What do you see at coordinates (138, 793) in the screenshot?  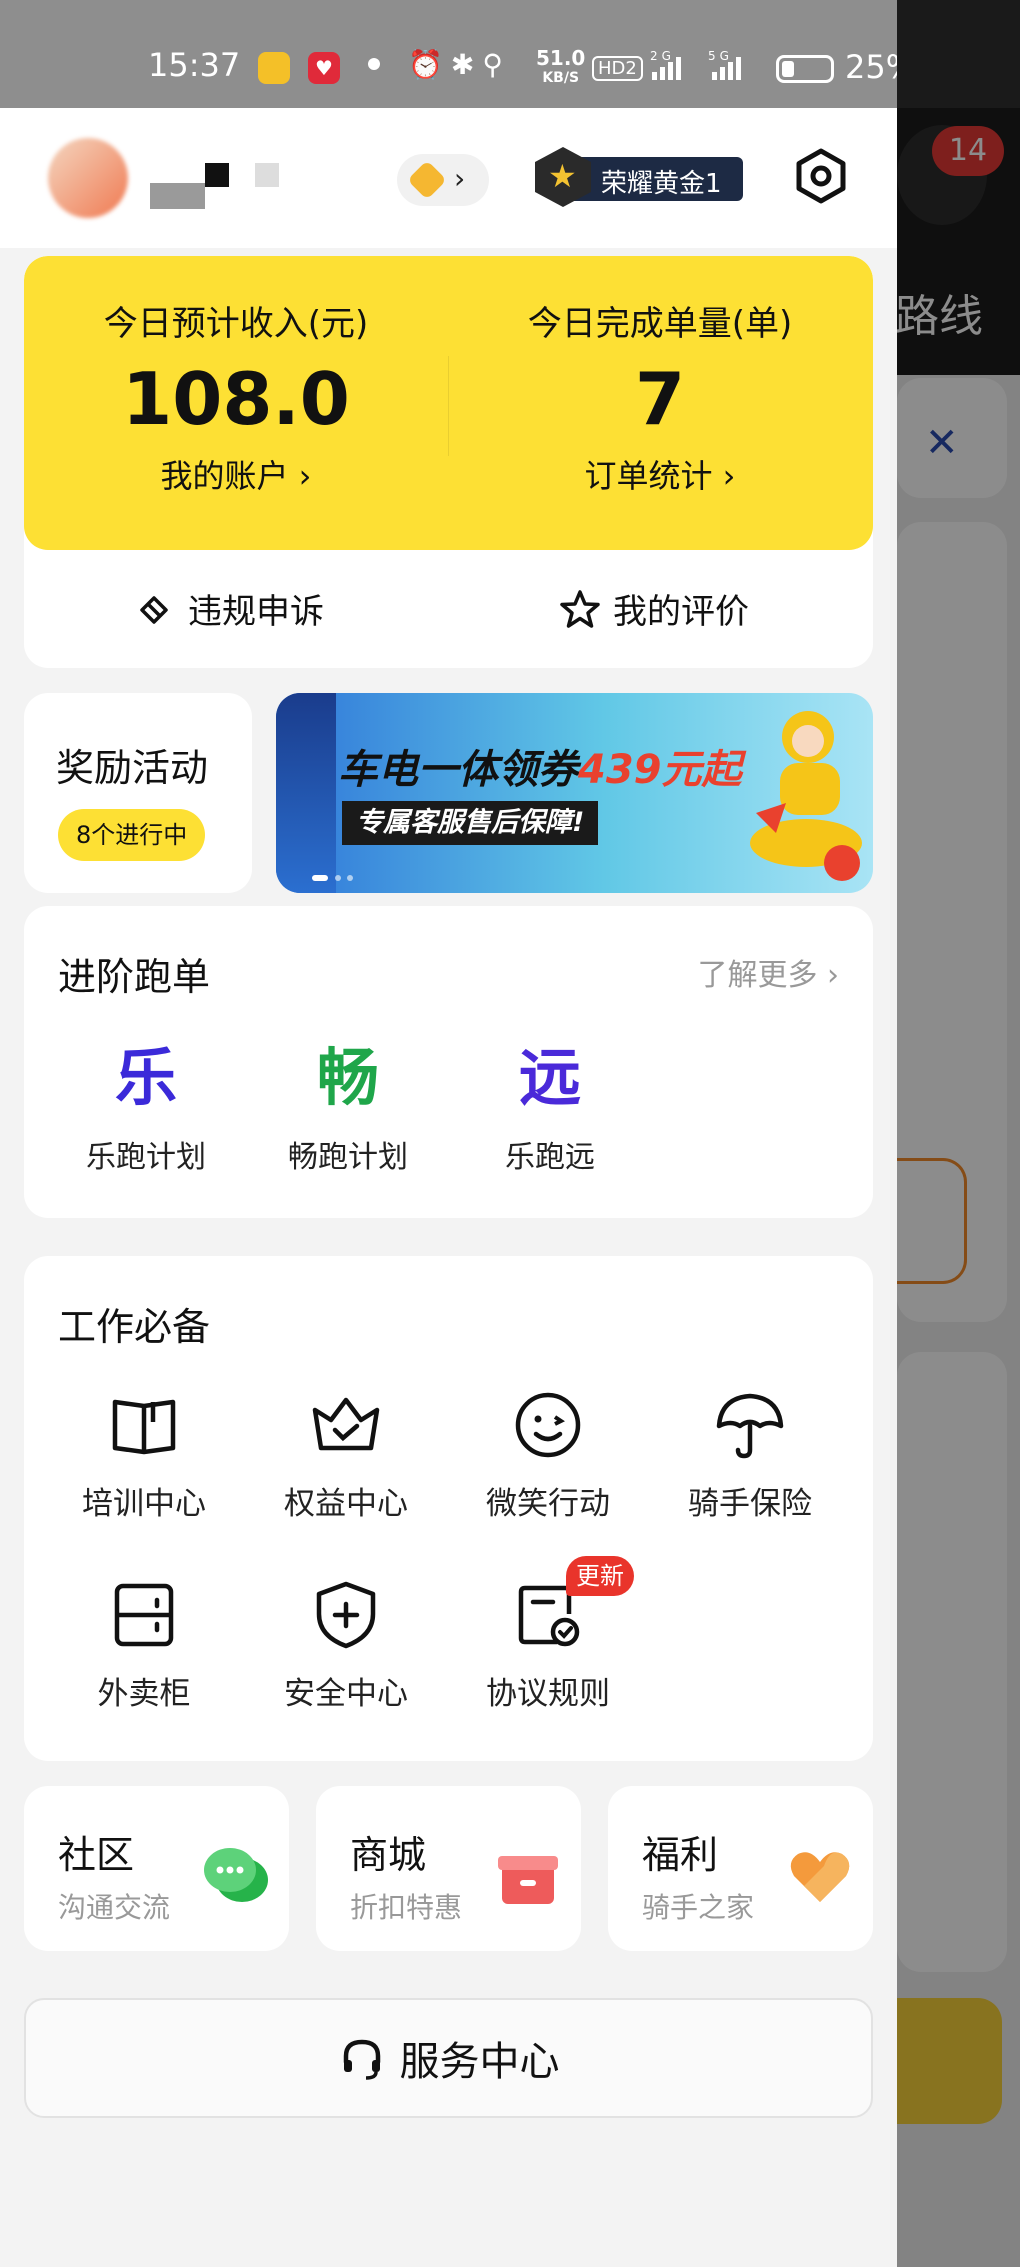 I see `reward-activities-card: 奖励活动 8个进行中` at bounding box center [138, 793].